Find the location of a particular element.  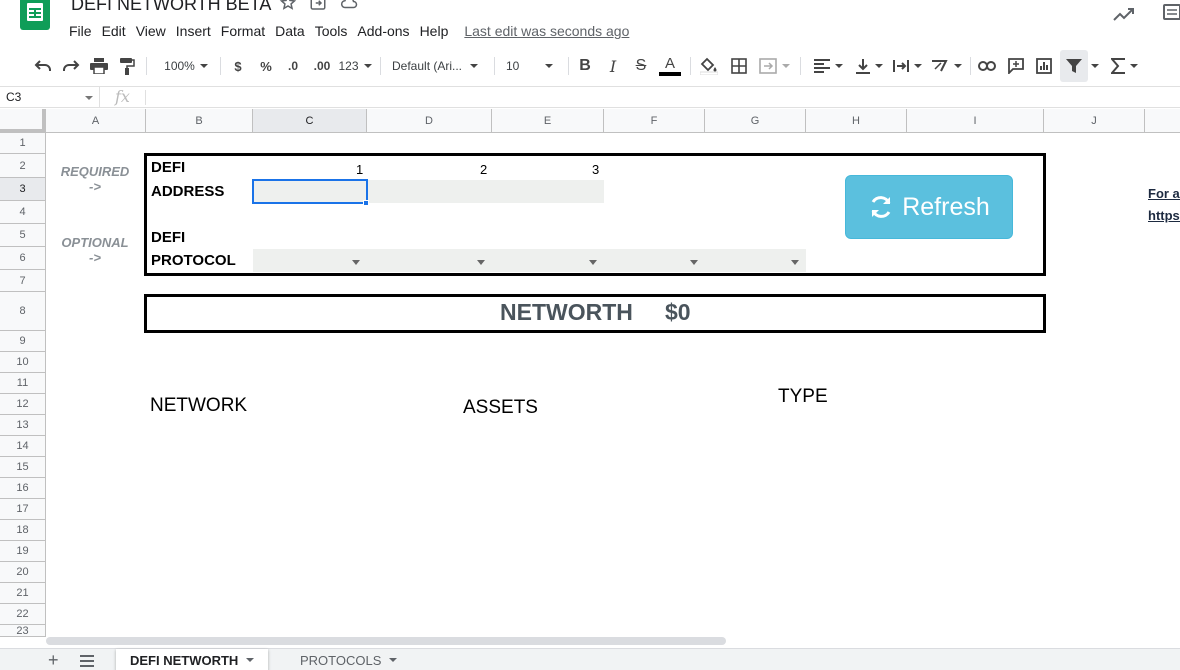

row-header-14: 14 is located at coordinates (23, 446).